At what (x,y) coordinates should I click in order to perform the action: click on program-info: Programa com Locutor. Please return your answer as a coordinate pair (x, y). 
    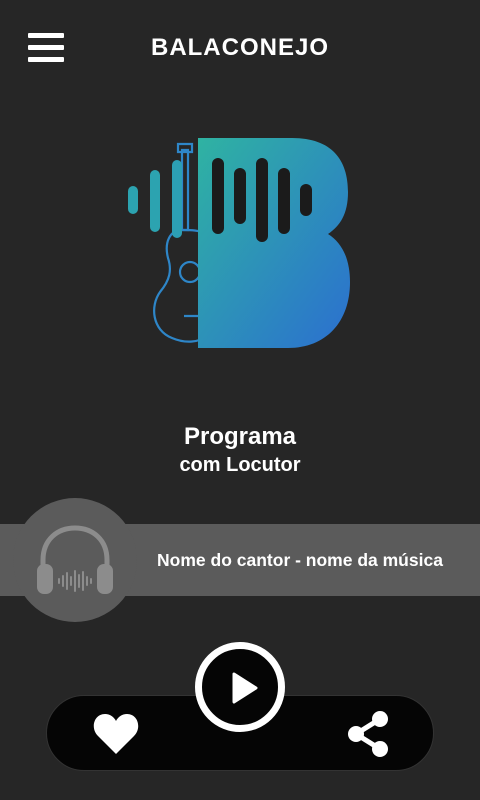
    Looking at the image, I should click on (240, 450).